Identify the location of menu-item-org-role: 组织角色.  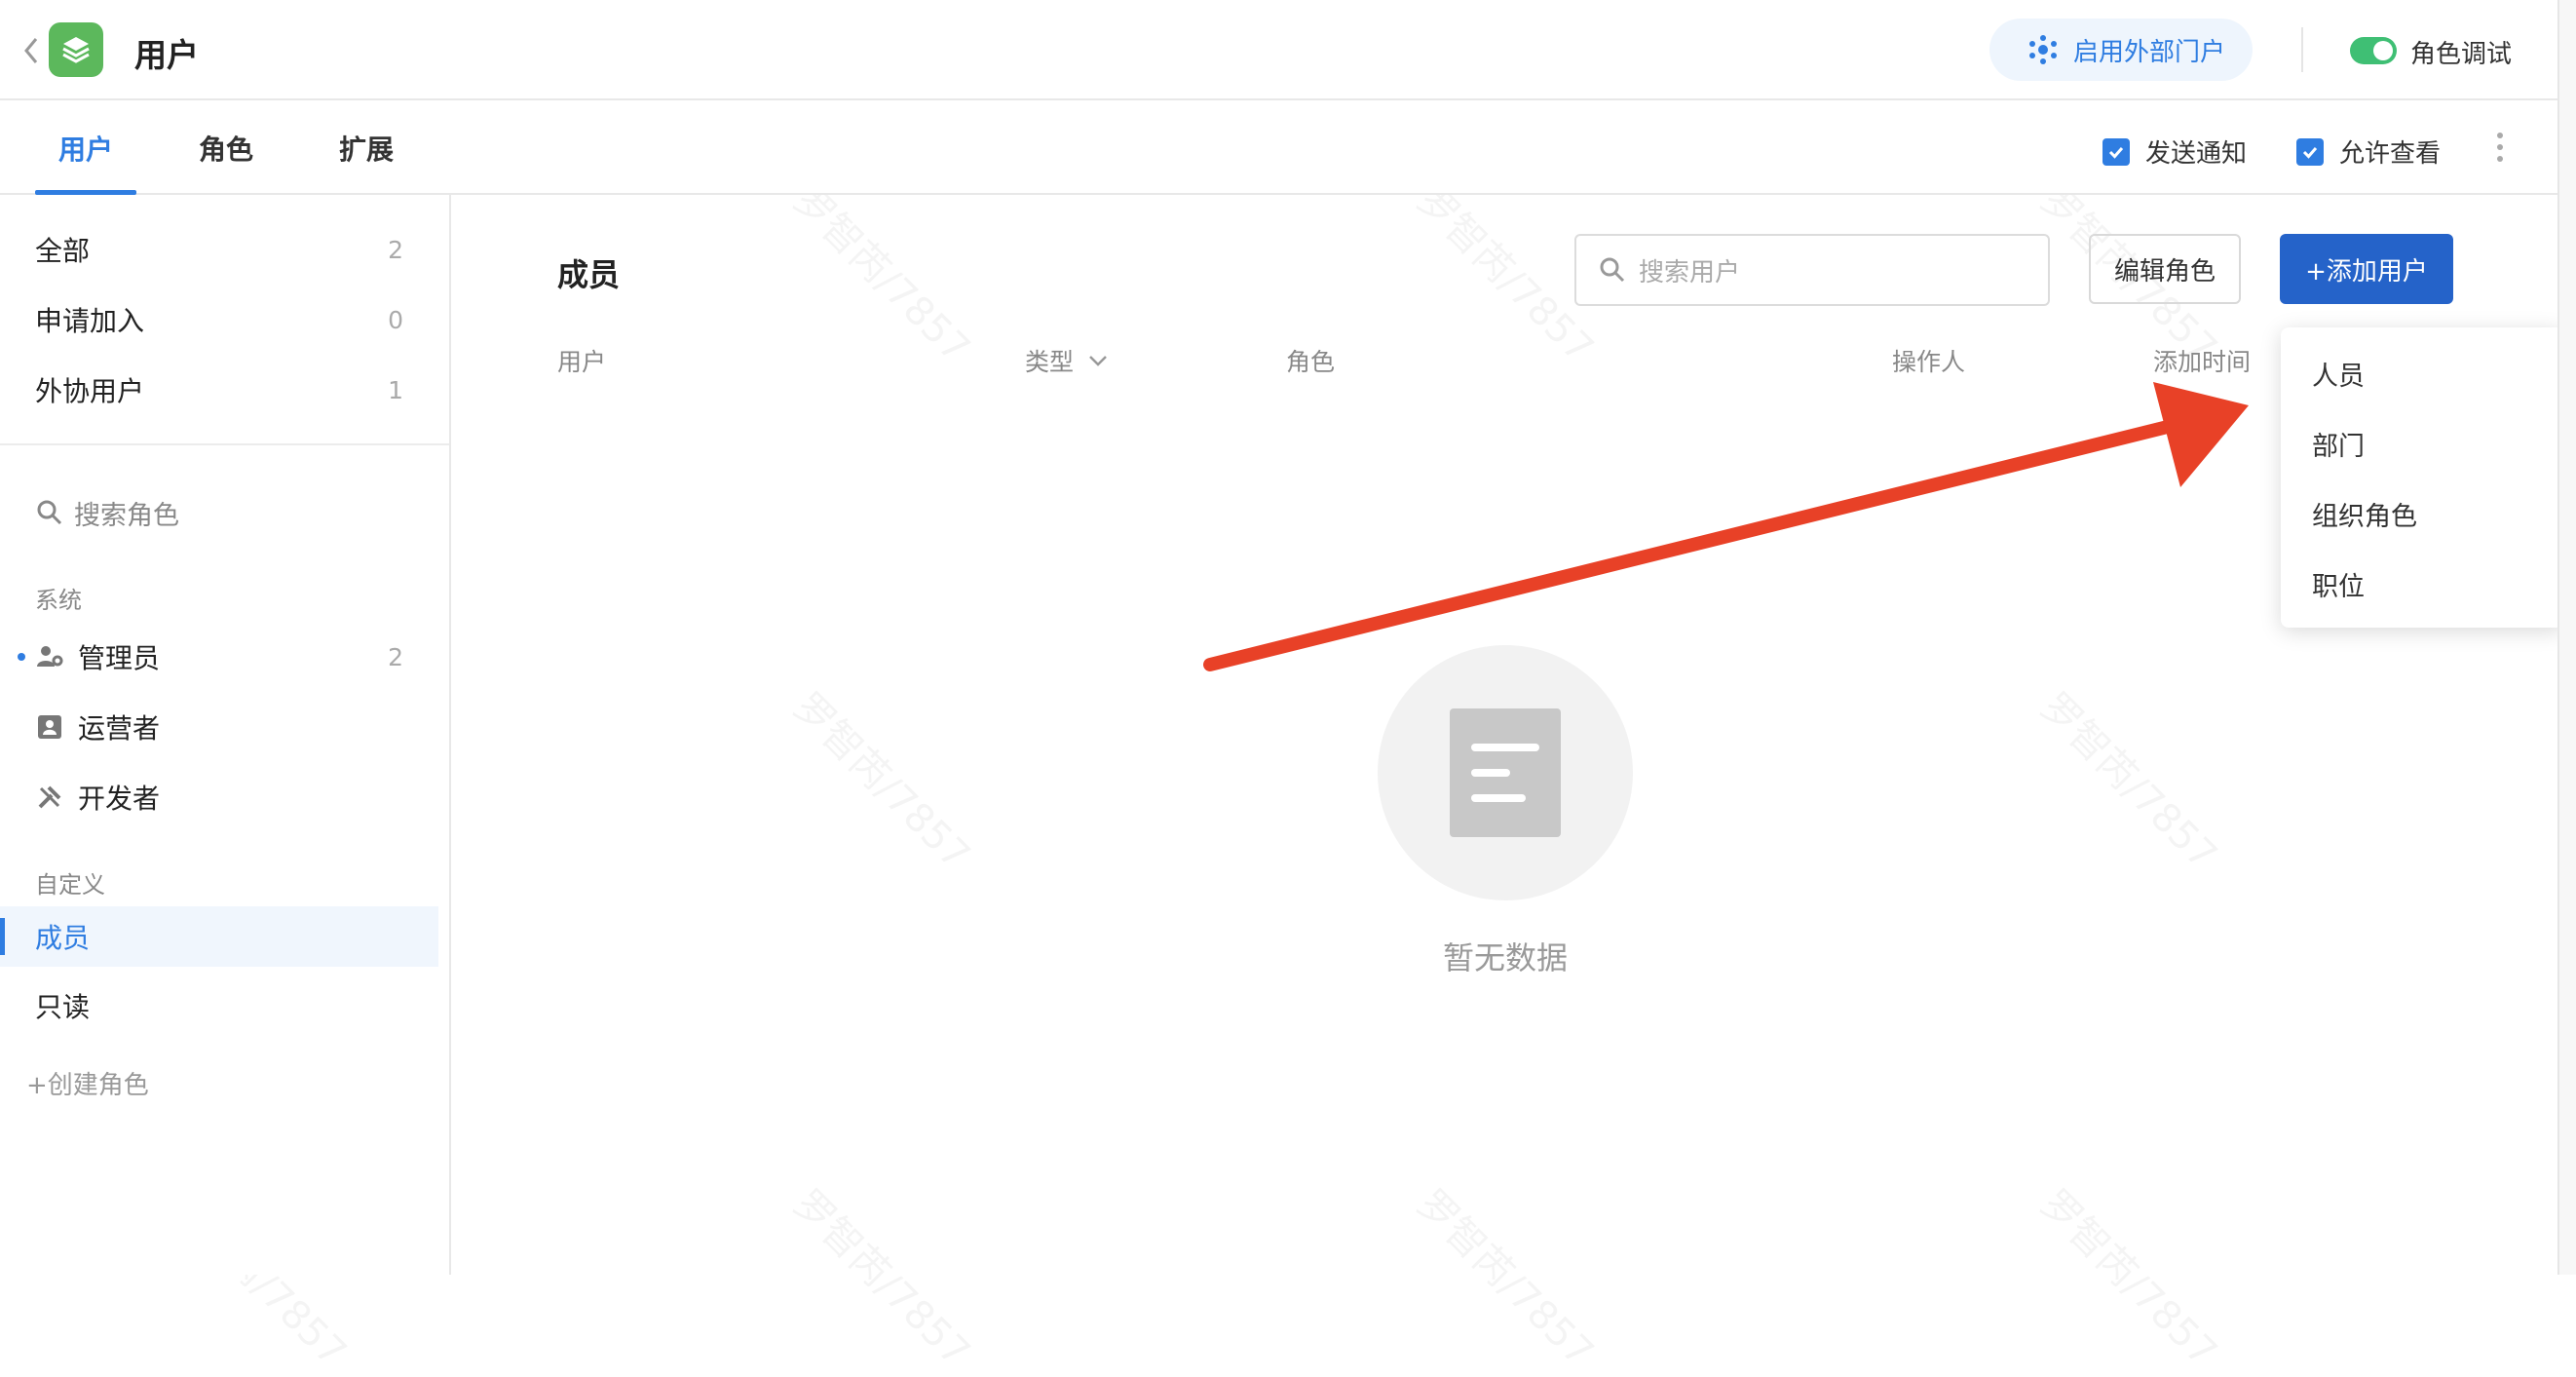
(2364, 514).